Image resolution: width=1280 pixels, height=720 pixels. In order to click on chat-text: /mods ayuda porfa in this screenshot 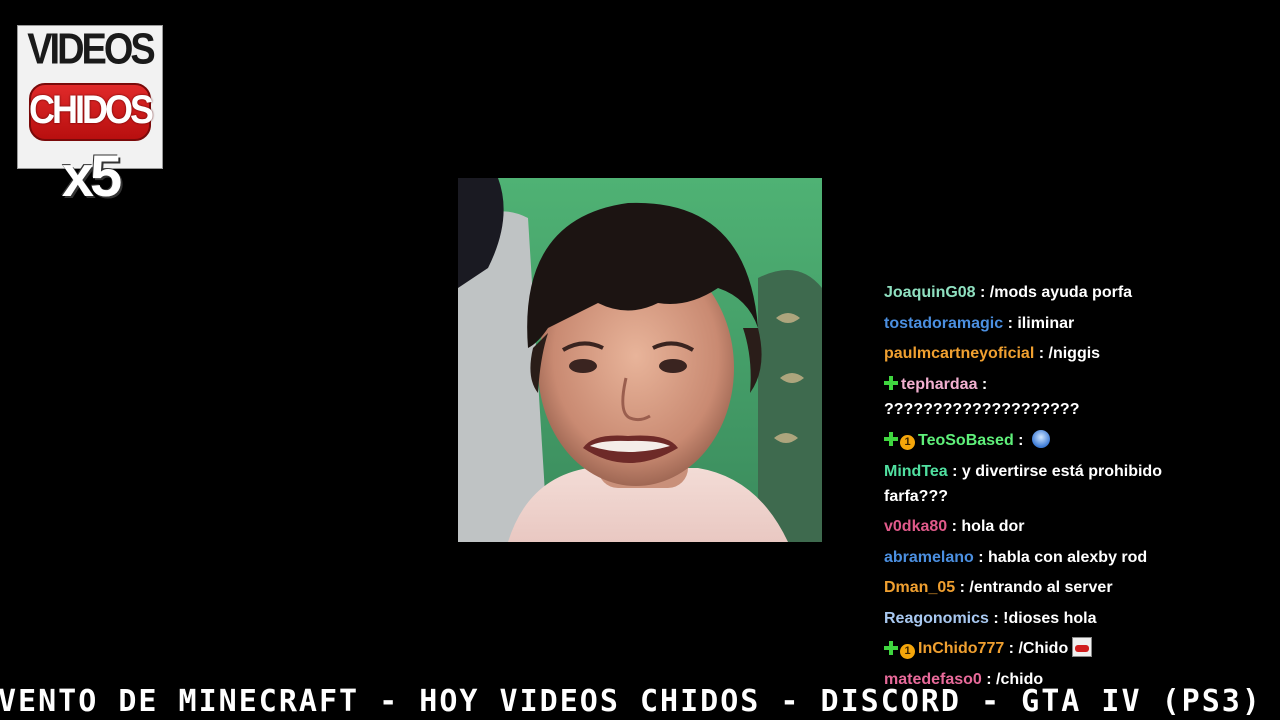, I will do `click(1061, 292)`.